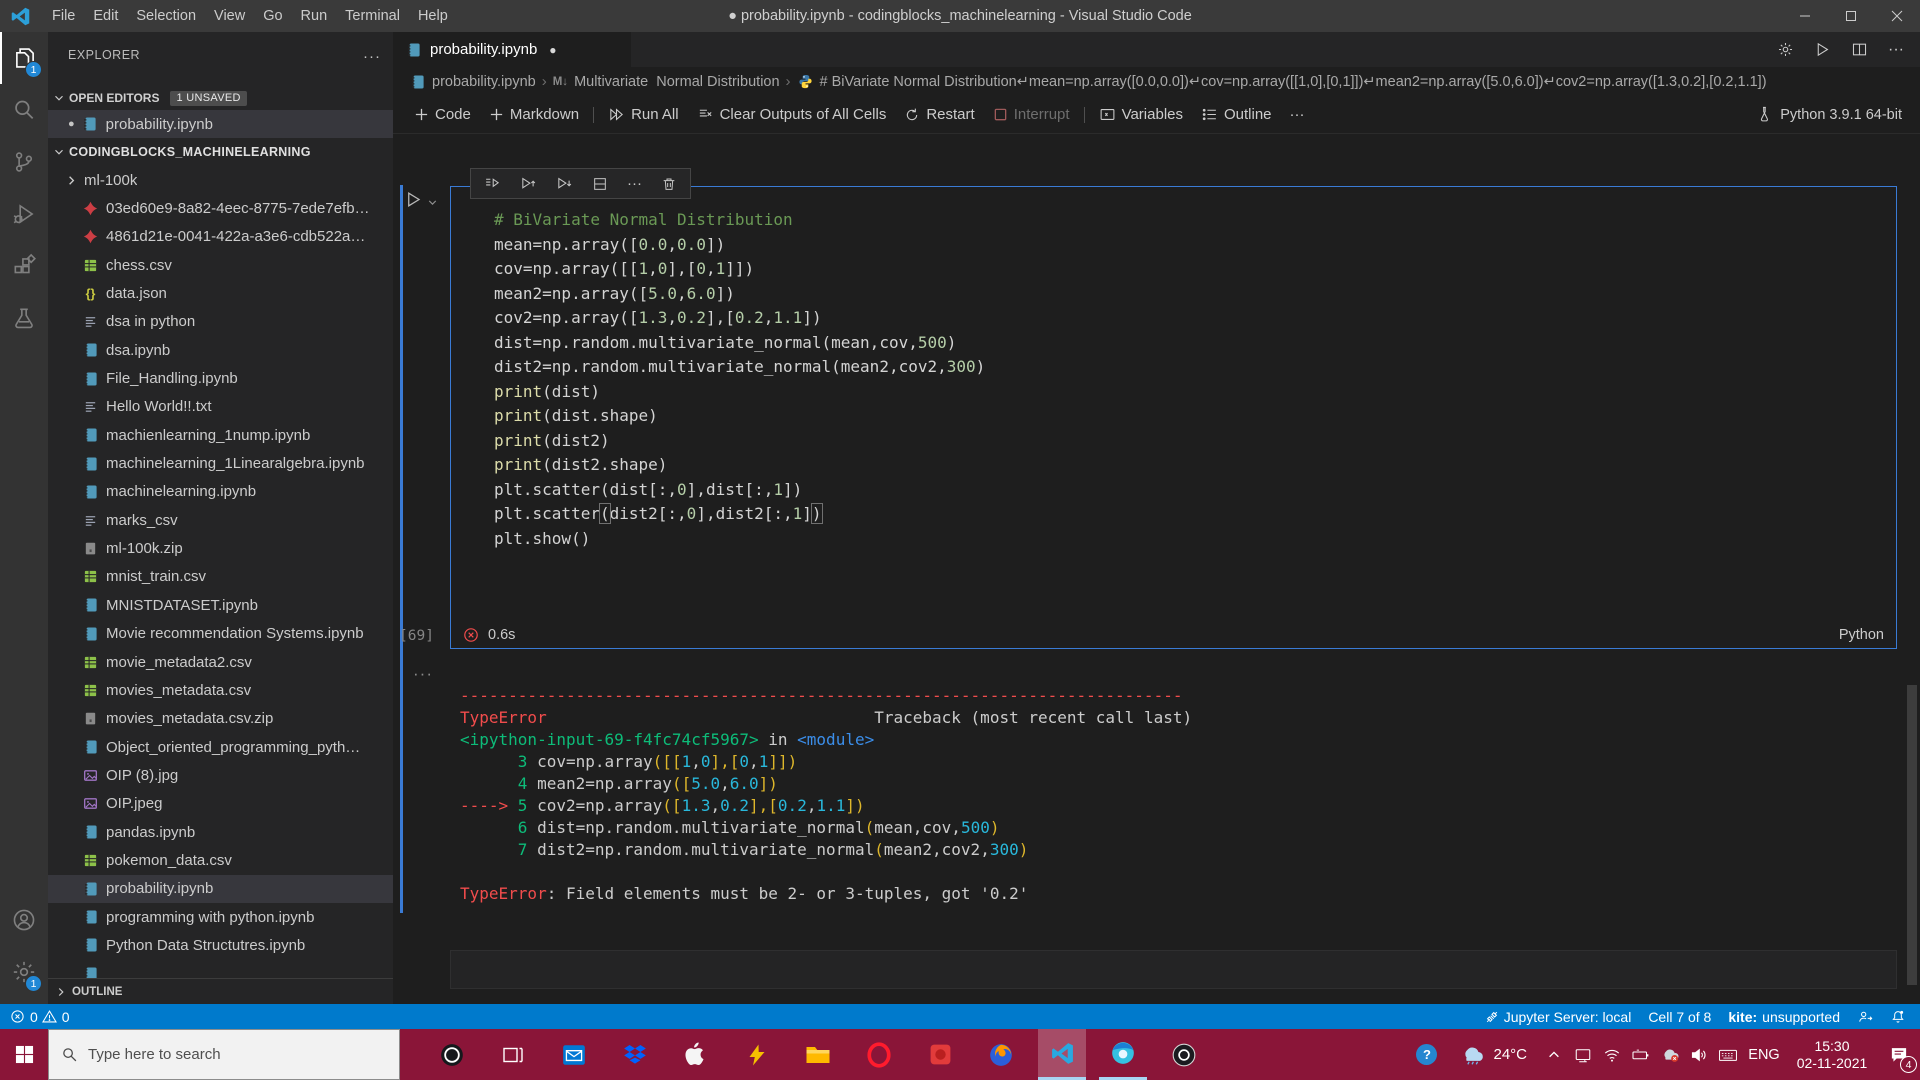 This screenshot has width=1920, height=1080. Describe the element at coordinates (24, 1017) in the screenshot. I see `problems-errors: 0` at that location.